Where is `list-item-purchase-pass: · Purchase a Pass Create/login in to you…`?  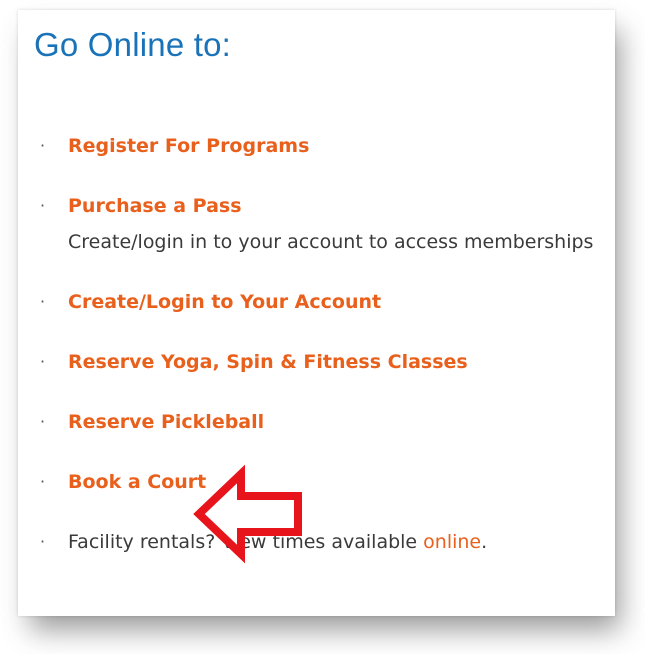
list-item-purchase-pass: · Purchase a Pass Create/login in to you… is located at coordinates (316, 224).